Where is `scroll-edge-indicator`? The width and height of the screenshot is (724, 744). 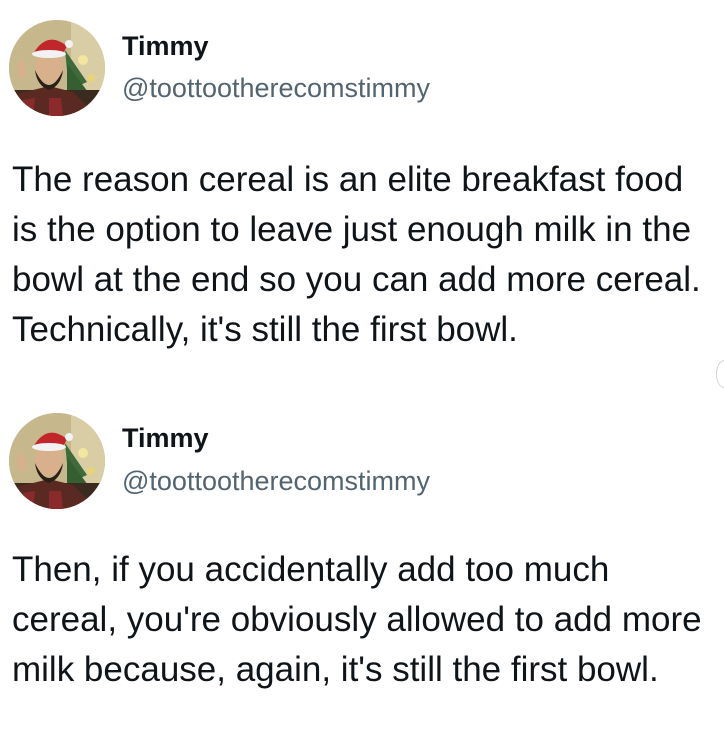 scroll-edge-indicator is located at coordinates (720, 374).